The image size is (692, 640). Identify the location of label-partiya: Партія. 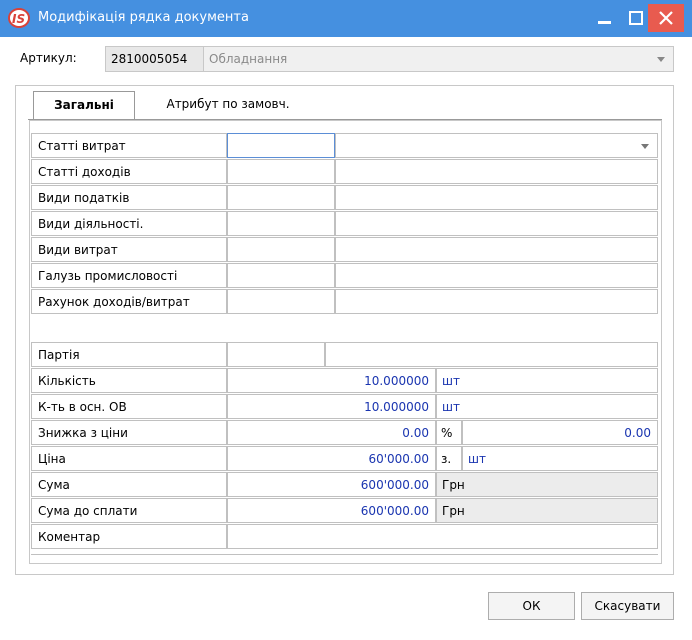
(129, 354).